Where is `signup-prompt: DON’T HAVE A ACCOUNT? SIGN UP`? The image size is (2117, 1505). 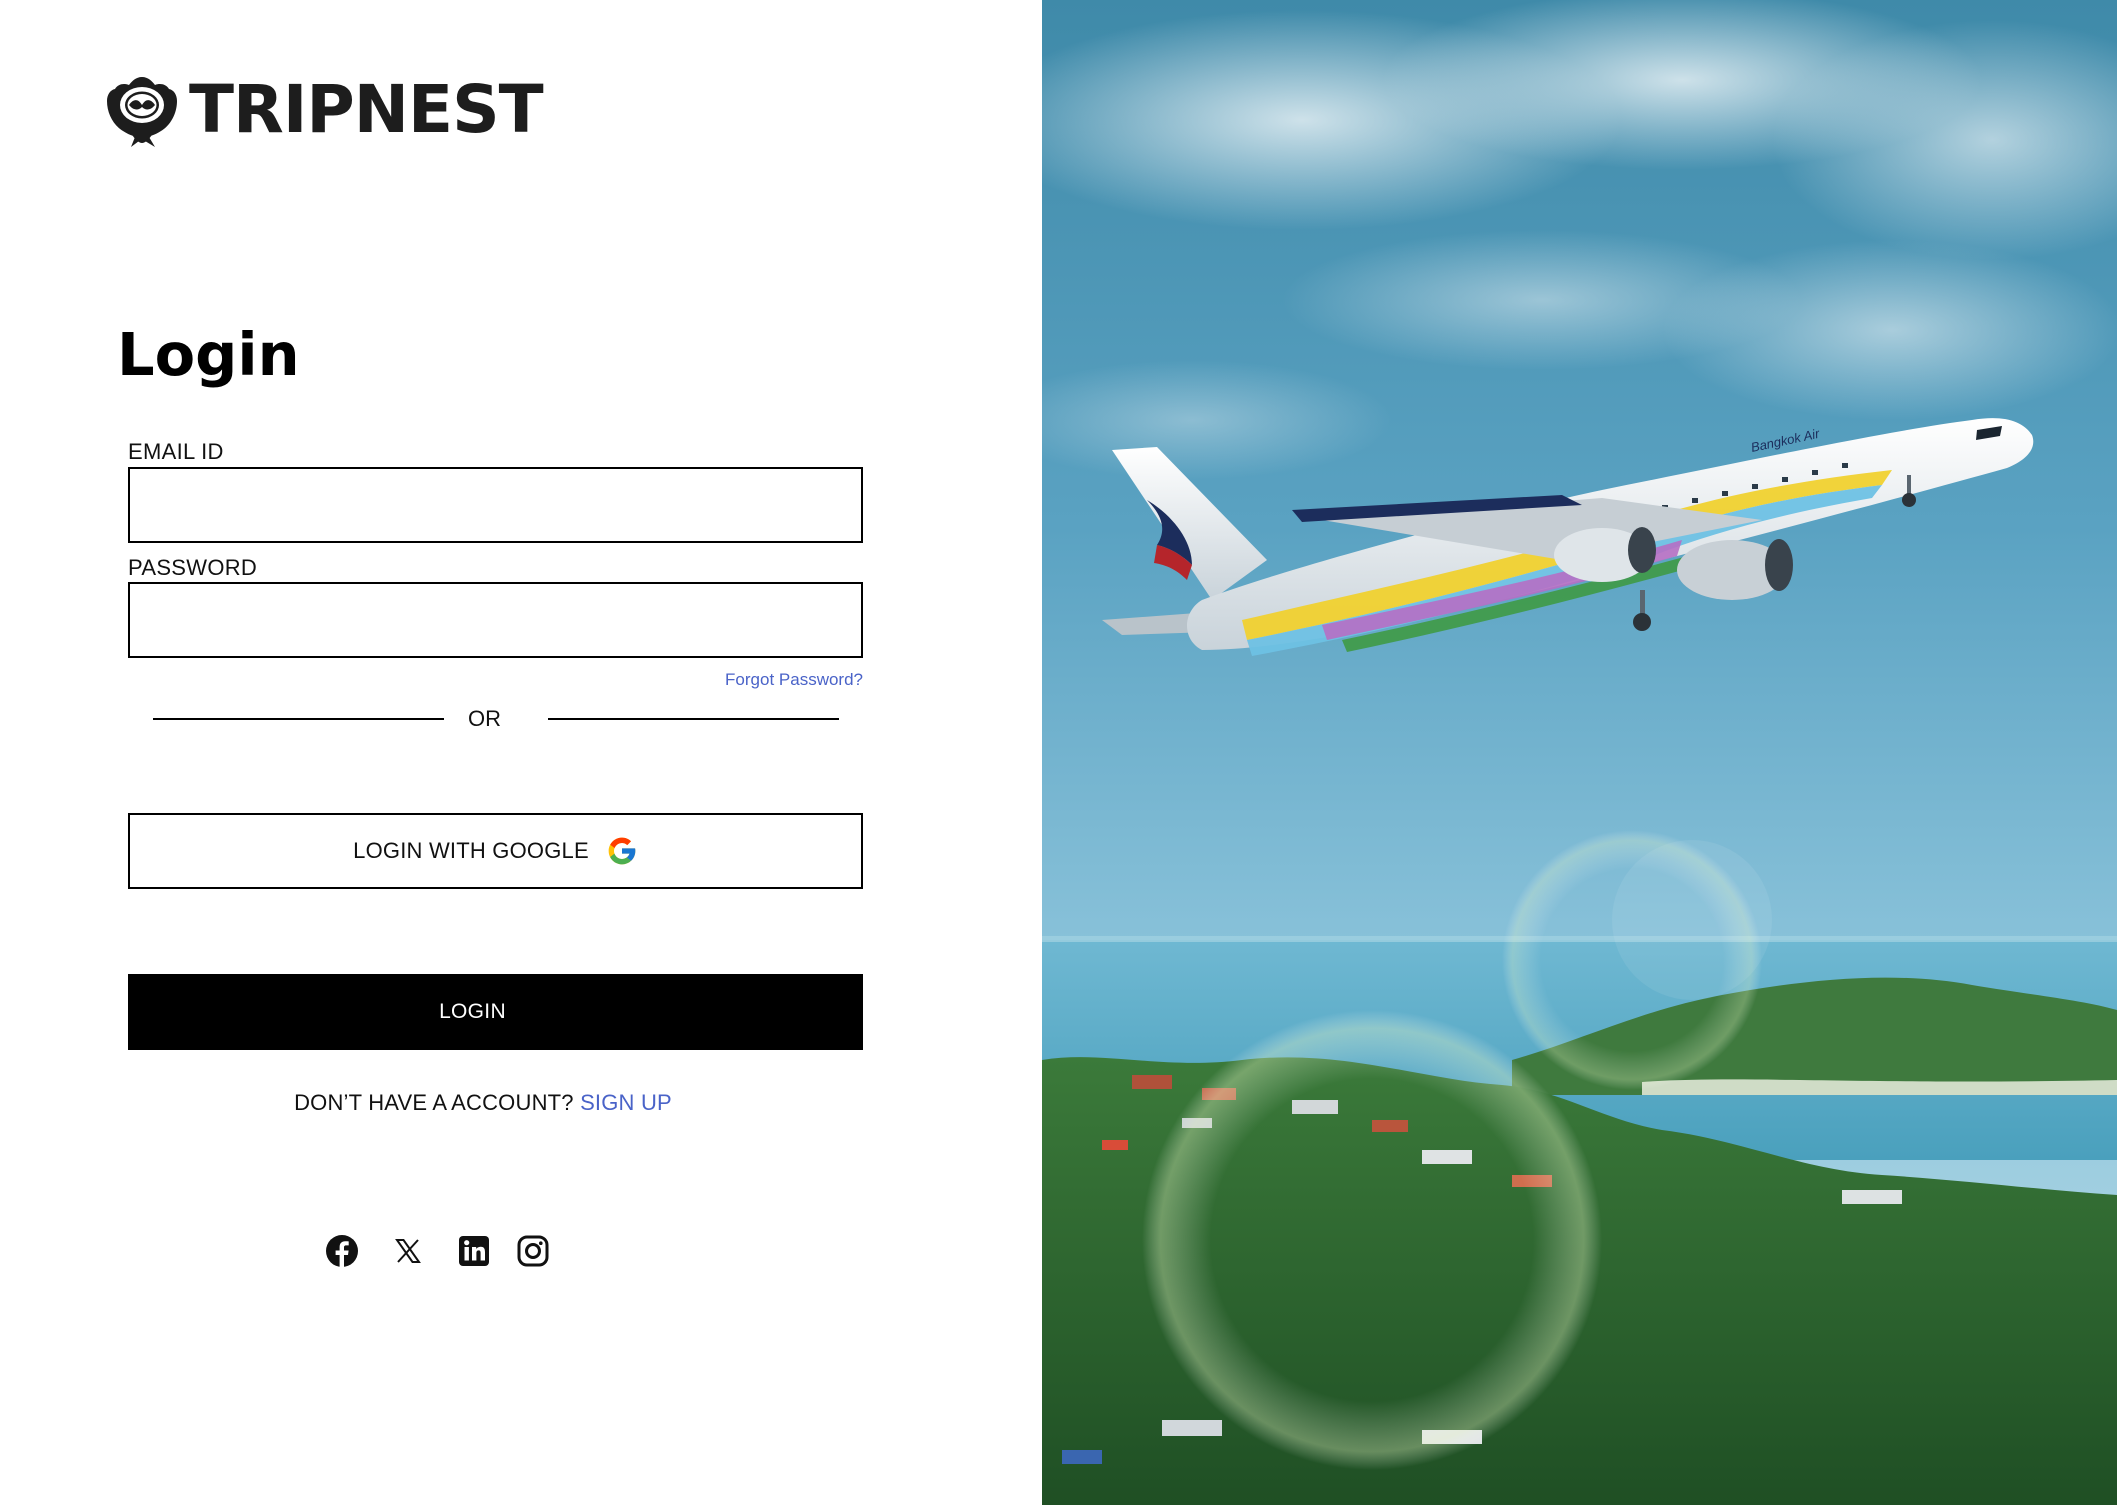 signup-prompt: DON’T HAVE A ACCOUNT? SIGN UP is located at coordinates (483, 1103).